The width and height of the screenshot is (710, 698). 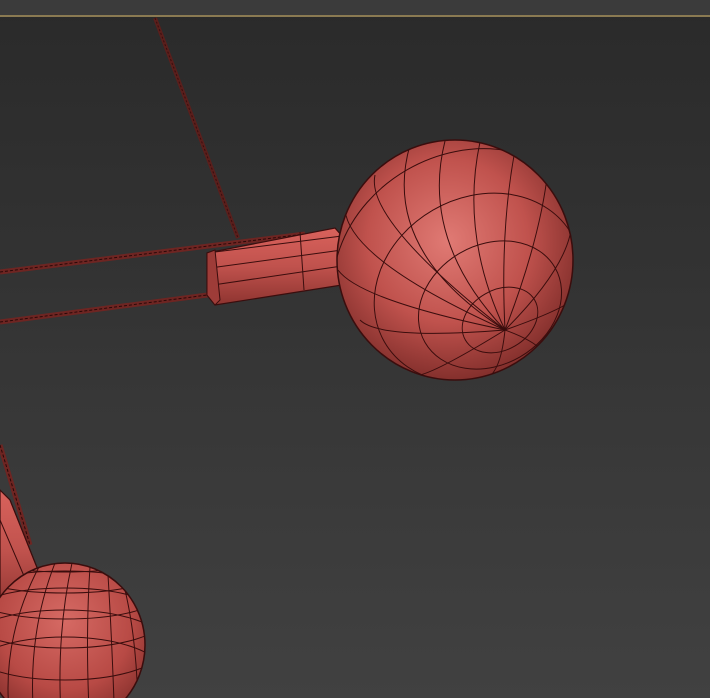 What do you see at coordinates (108, 308) in the screenshot?
I see `lower-rod` at bounding box center [108, 308].